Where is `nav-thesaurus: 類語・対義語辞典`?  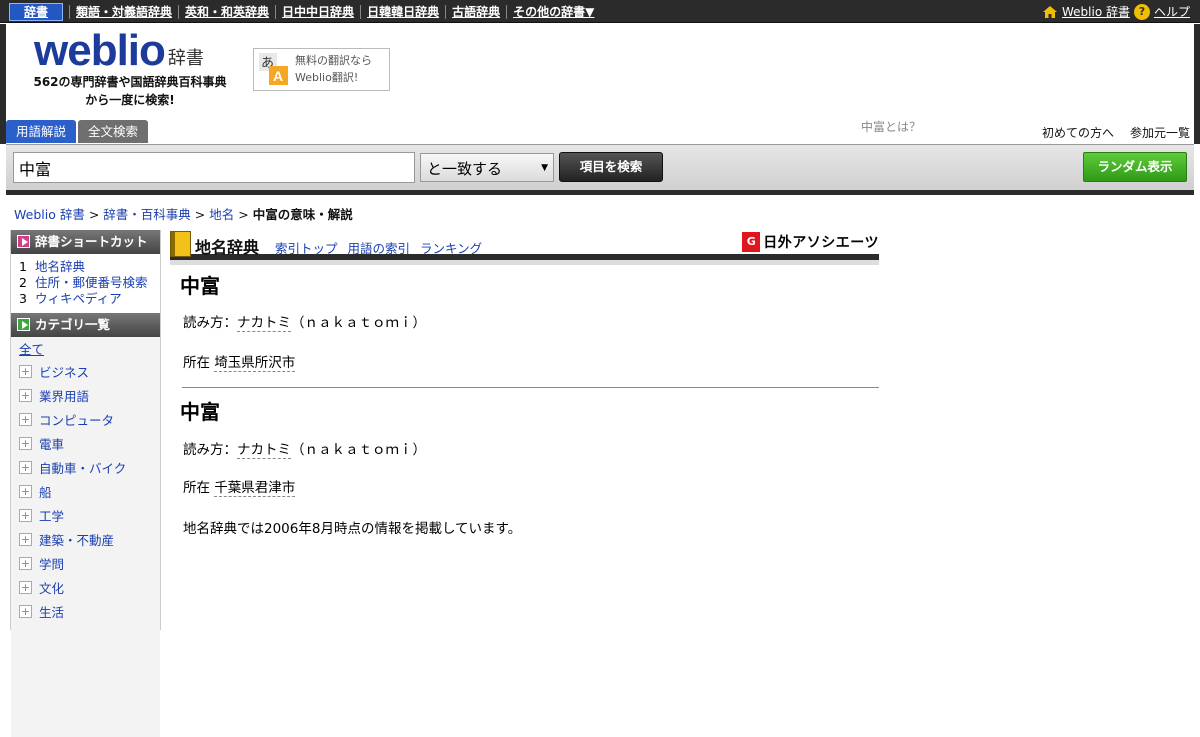 nav-thesaurus: 類語・対義語辞典 is located at coordinates (123, 11).